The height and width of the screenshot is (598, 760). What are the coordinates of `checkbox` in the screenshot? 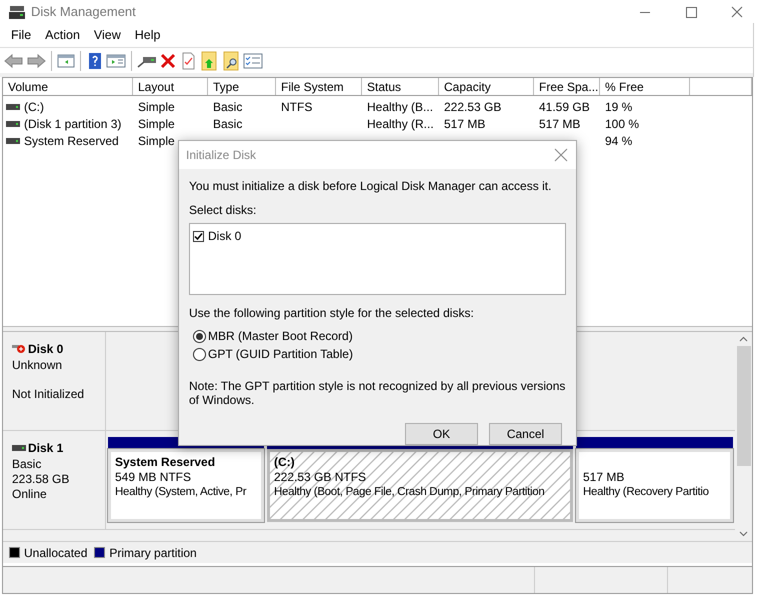 It's located at (198, 236).